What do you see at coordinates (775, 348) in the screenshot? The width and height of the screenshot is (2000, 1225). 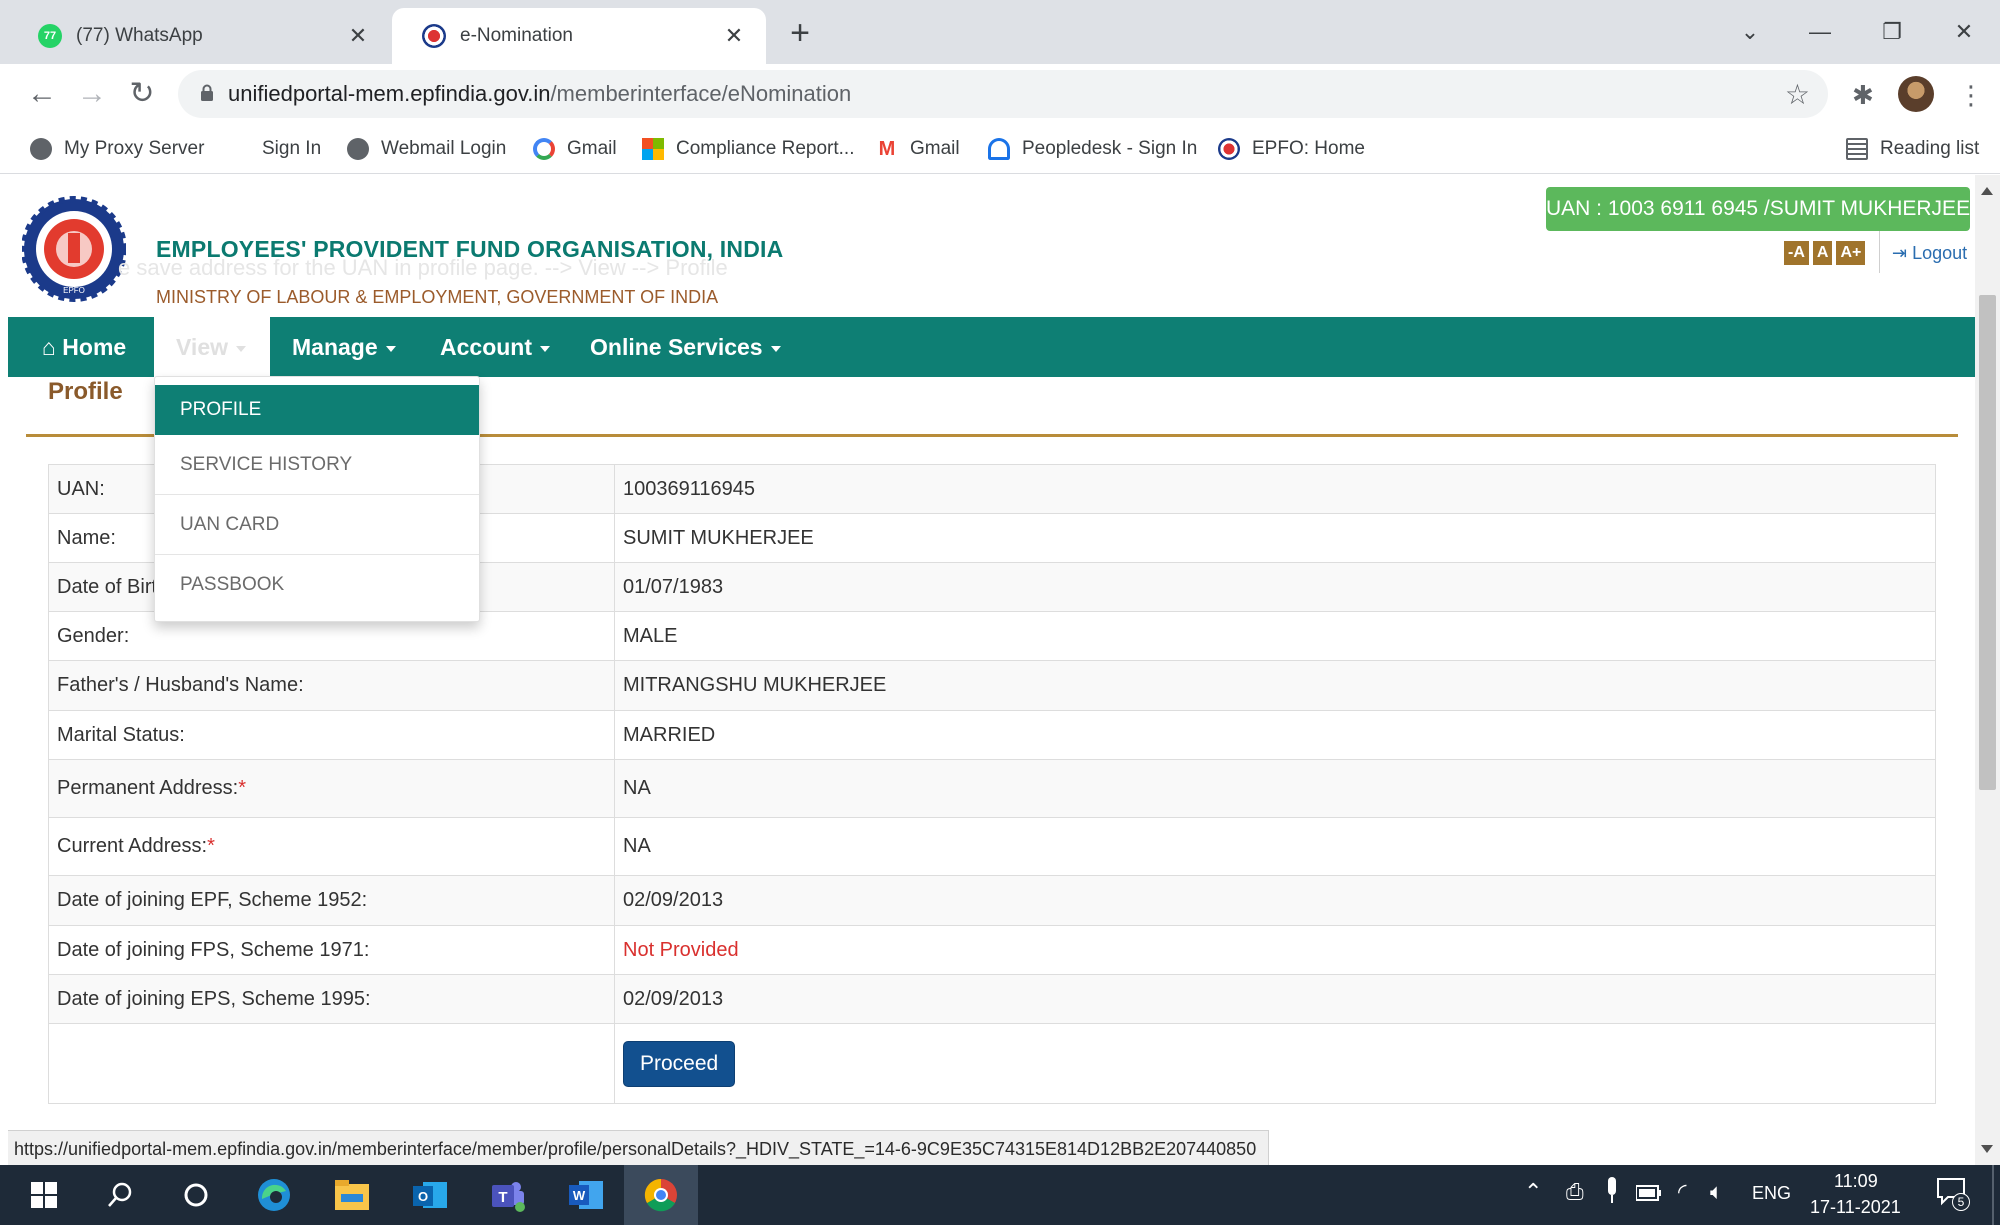 I see `caret-down-icon` at bounding box center [775, 348].